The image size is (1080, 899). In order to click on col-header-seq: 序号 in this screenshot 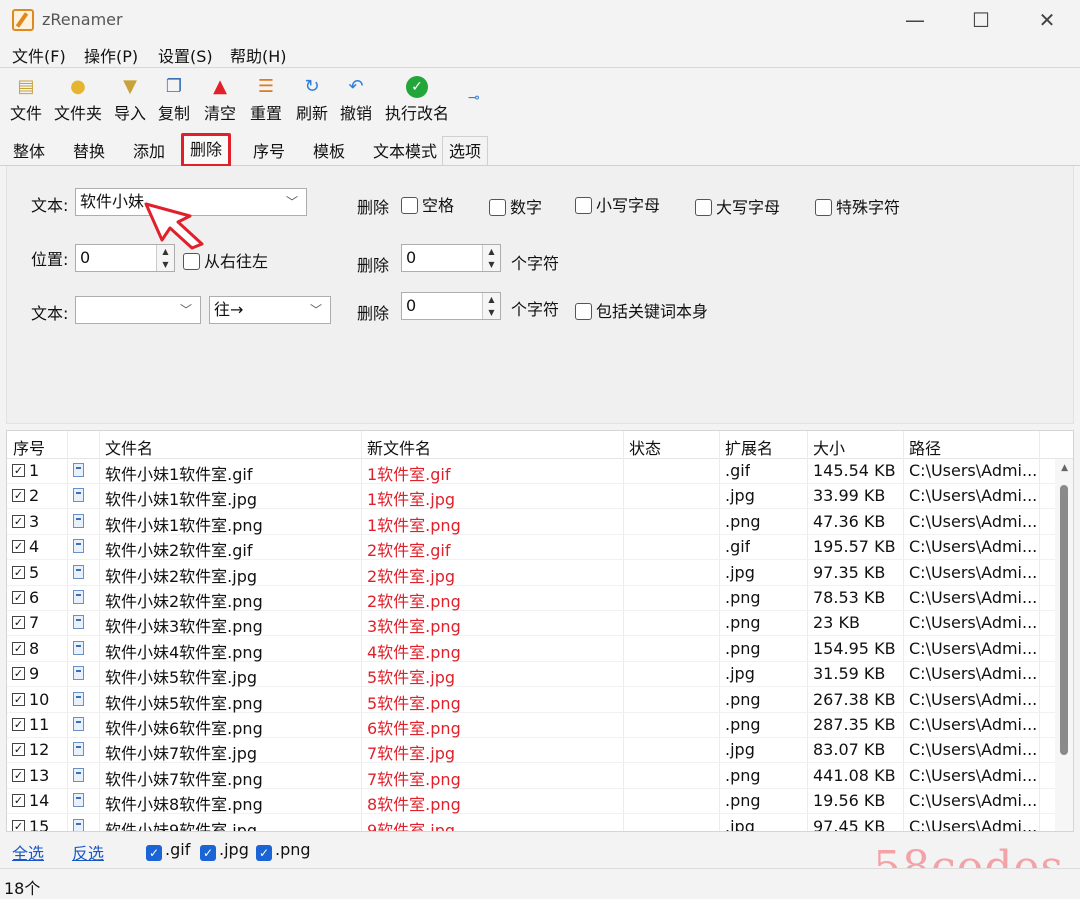, I will do `click(29, 447)`.